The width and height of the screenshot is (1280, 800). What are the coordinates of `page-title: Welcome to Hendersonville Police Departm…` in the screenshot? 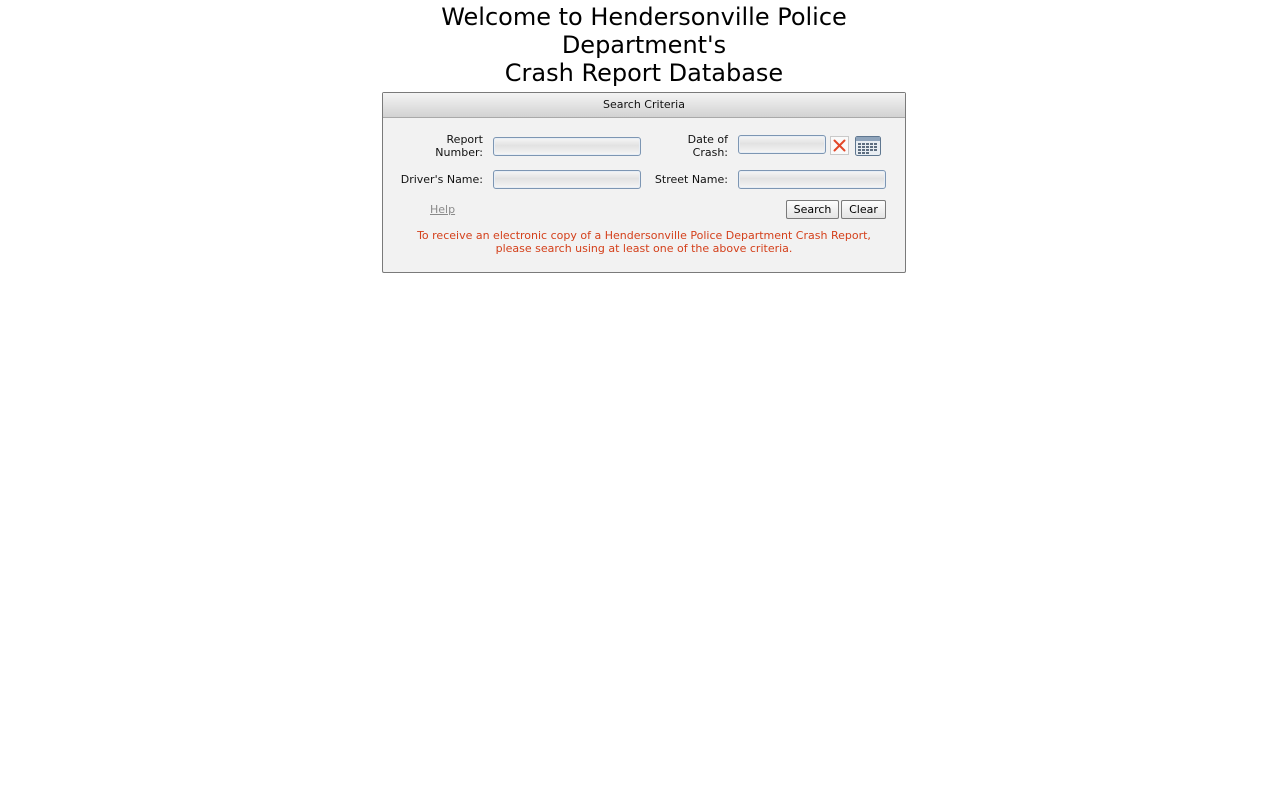 It's located at (640, 45).